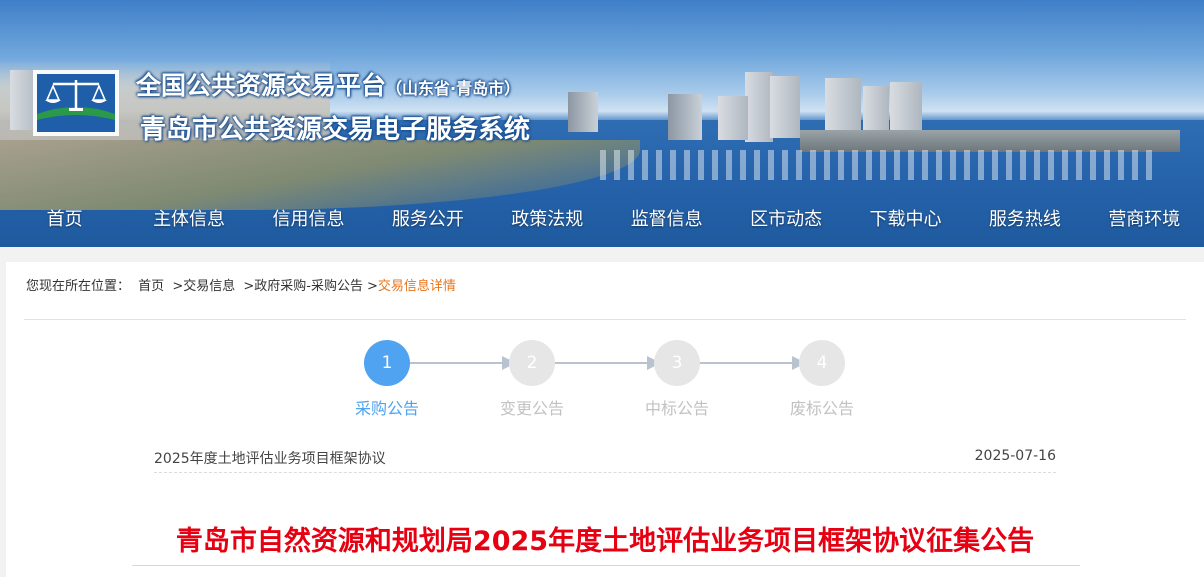 The height and width of the screenshot is (577, 1204). What do you see at coordinates (387, 407) in the screenshot?
I see `step-1-label: 采购公告` at bounding box center [387, 407].